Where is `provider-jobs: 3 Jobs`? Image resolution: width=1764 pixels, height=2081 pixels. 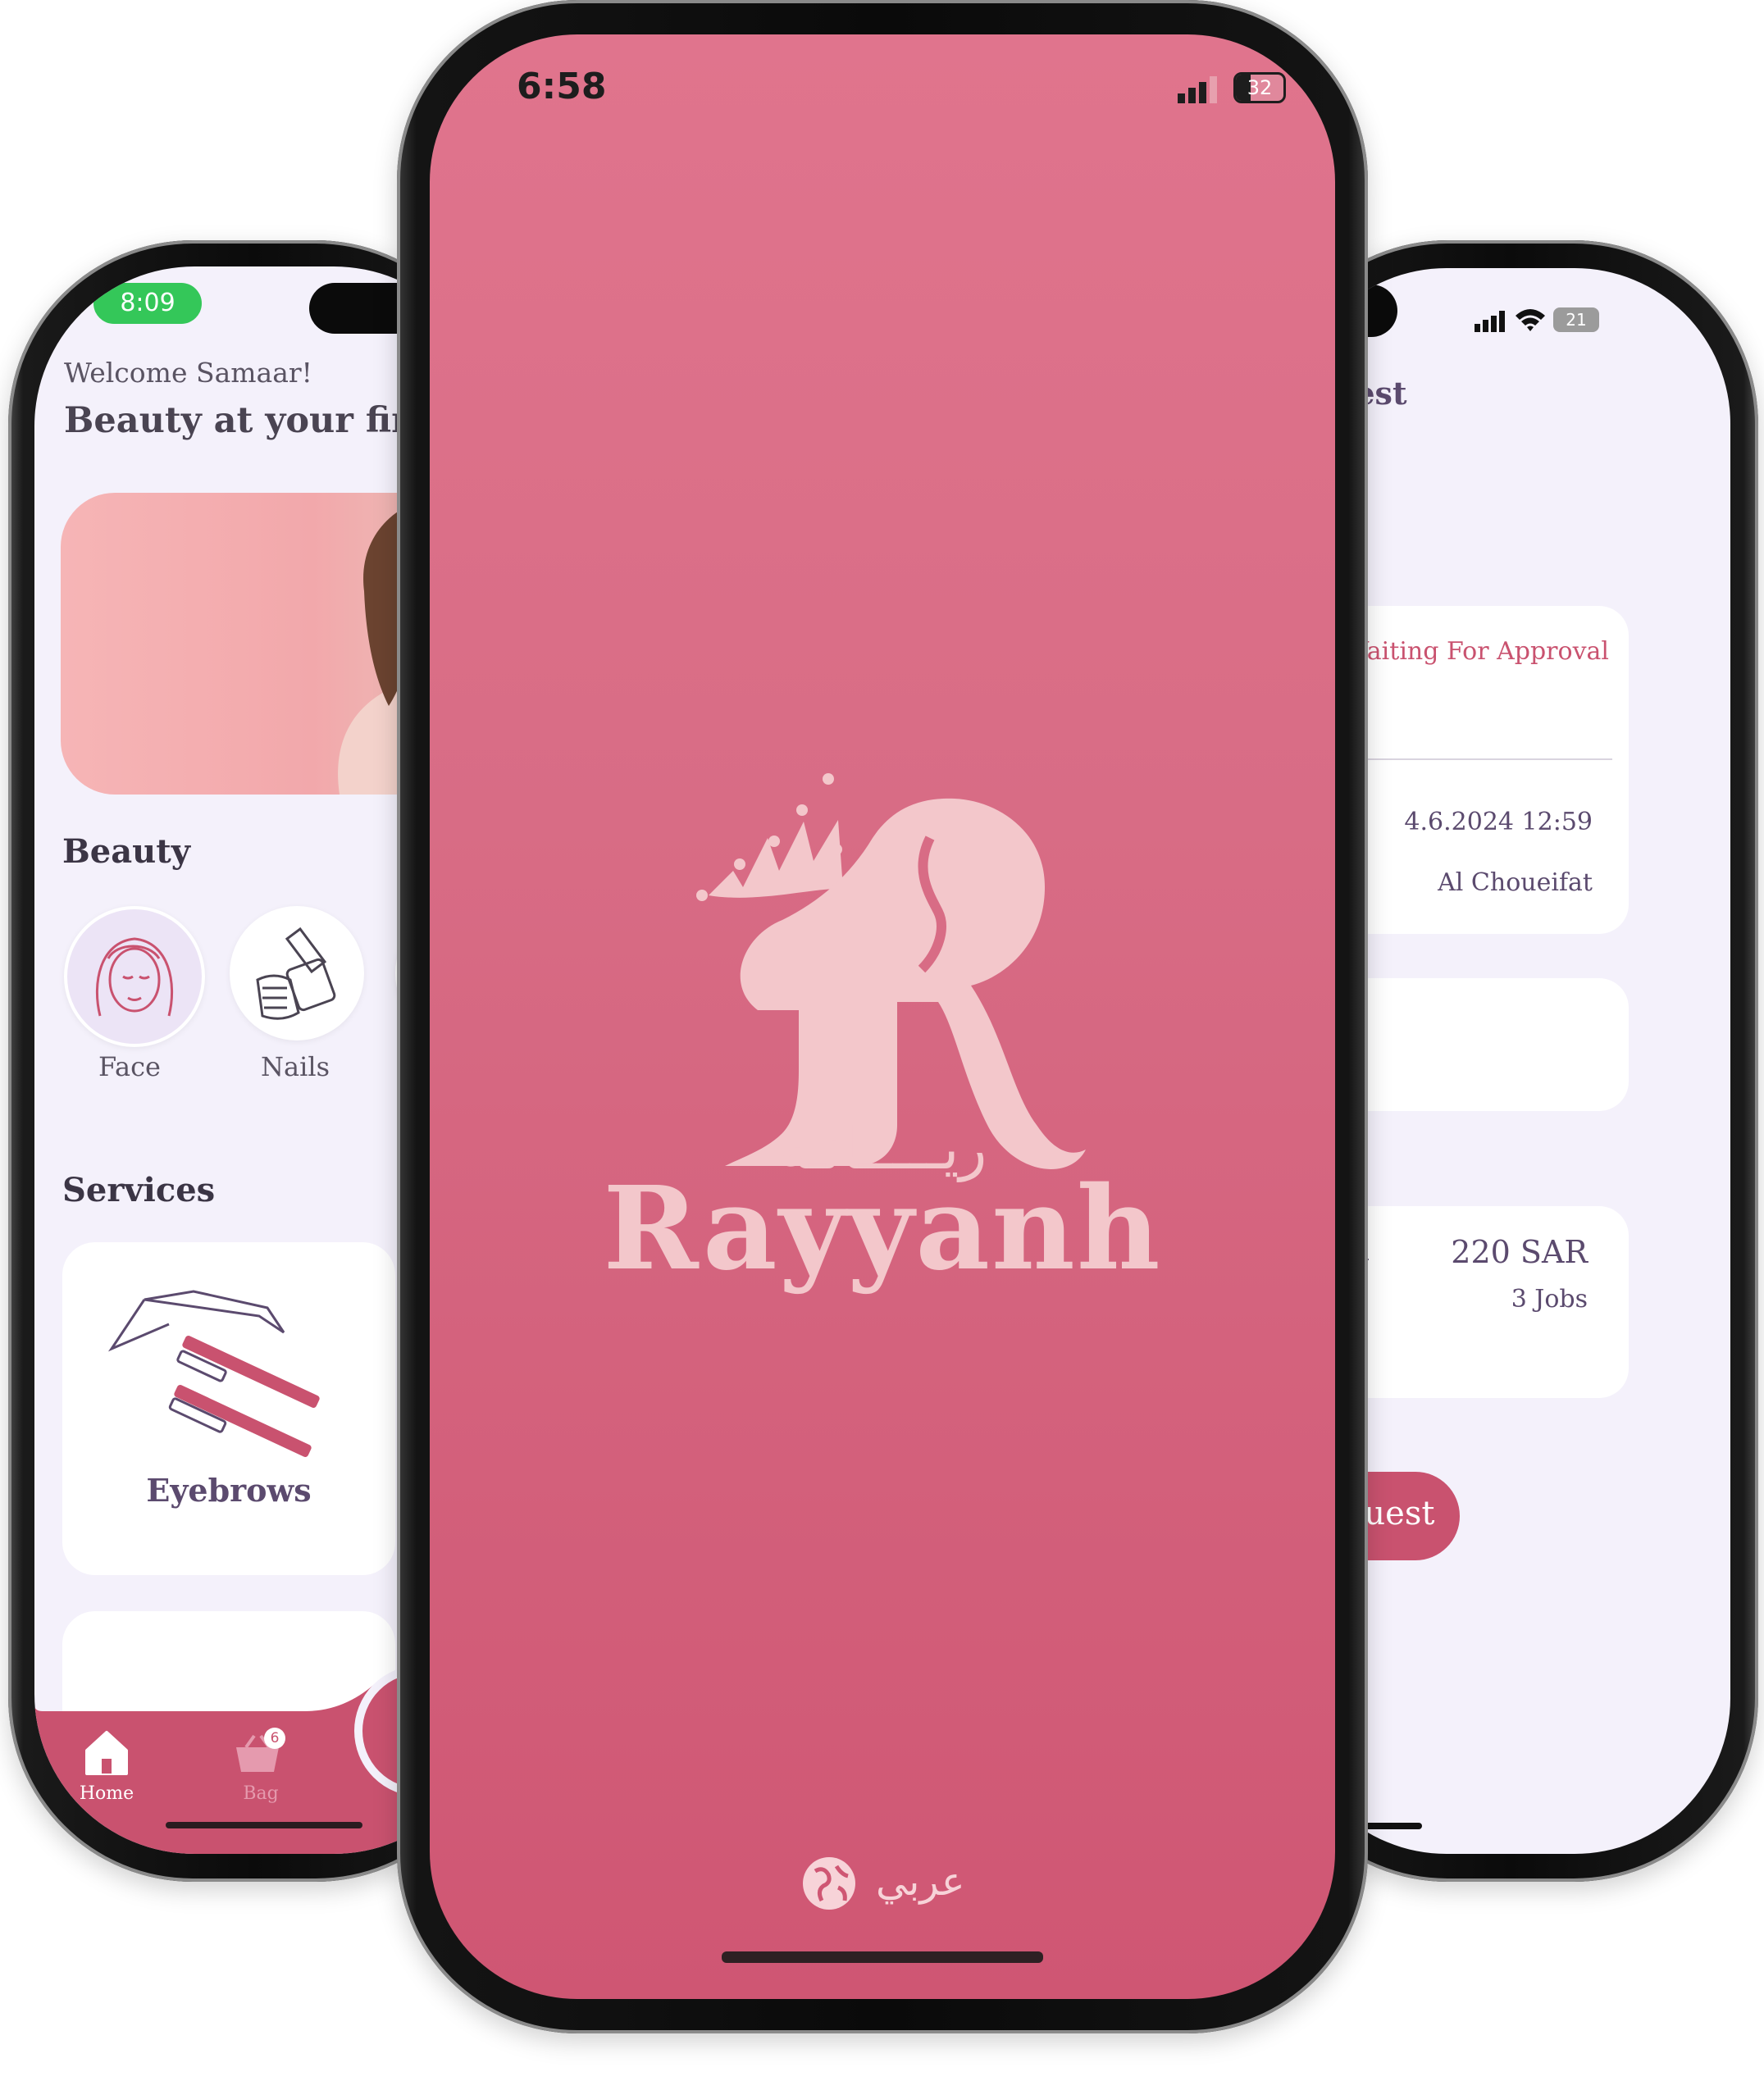 provider-jobs: 3 Jobs is located at coordinates (1549, 1299).